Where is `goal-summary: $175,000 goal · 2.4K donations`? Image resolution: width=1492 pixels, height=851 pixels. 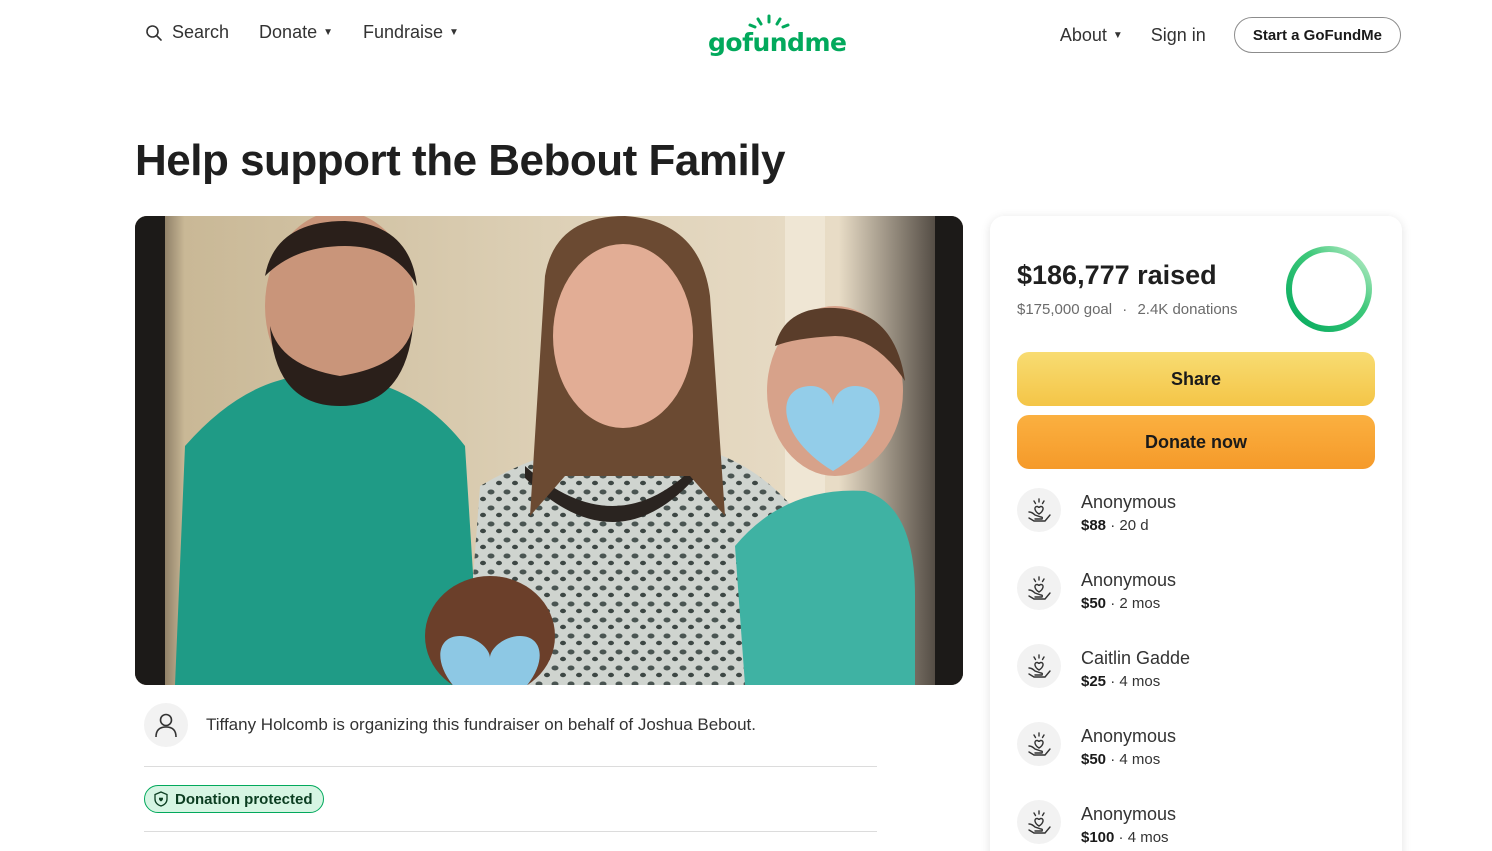 goal-summary: $175,000 goal · 2.4K donations is located at coordinates (1127, 309).